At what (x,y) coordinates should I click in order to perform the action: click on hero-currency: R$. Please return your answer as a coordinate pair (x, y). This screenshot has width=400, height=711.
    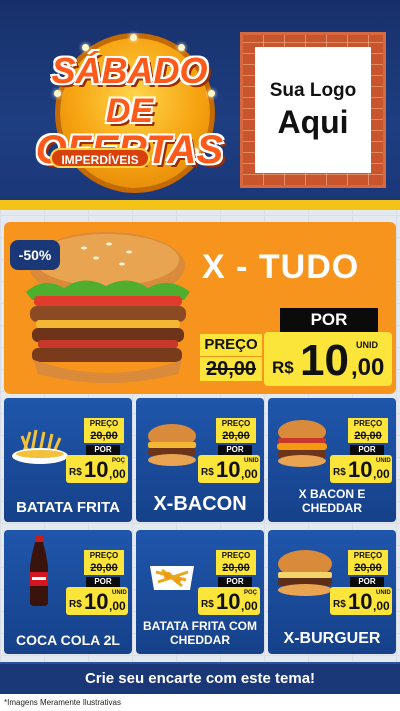
    Looking at the image, I should click on (283, 367).